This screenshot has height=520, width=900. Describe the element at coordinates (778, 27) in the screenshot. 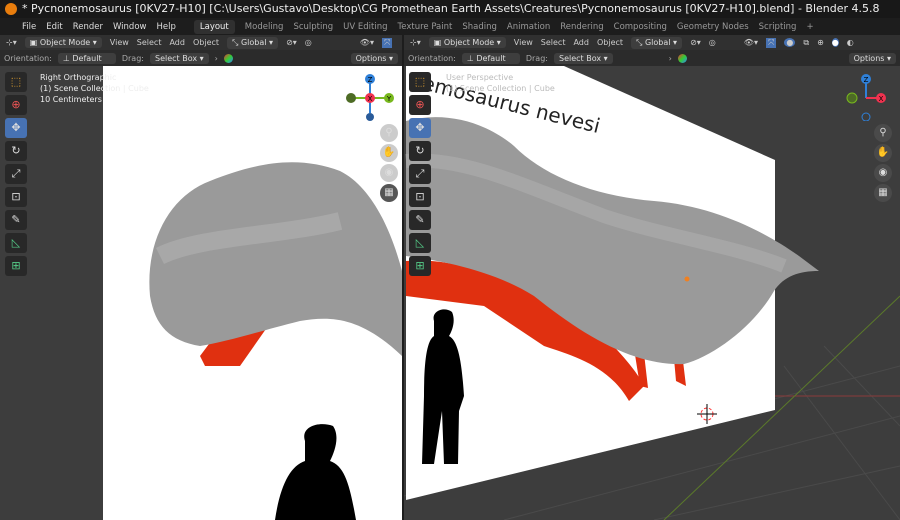

I see `tab-scripting: Scripting` at that location.